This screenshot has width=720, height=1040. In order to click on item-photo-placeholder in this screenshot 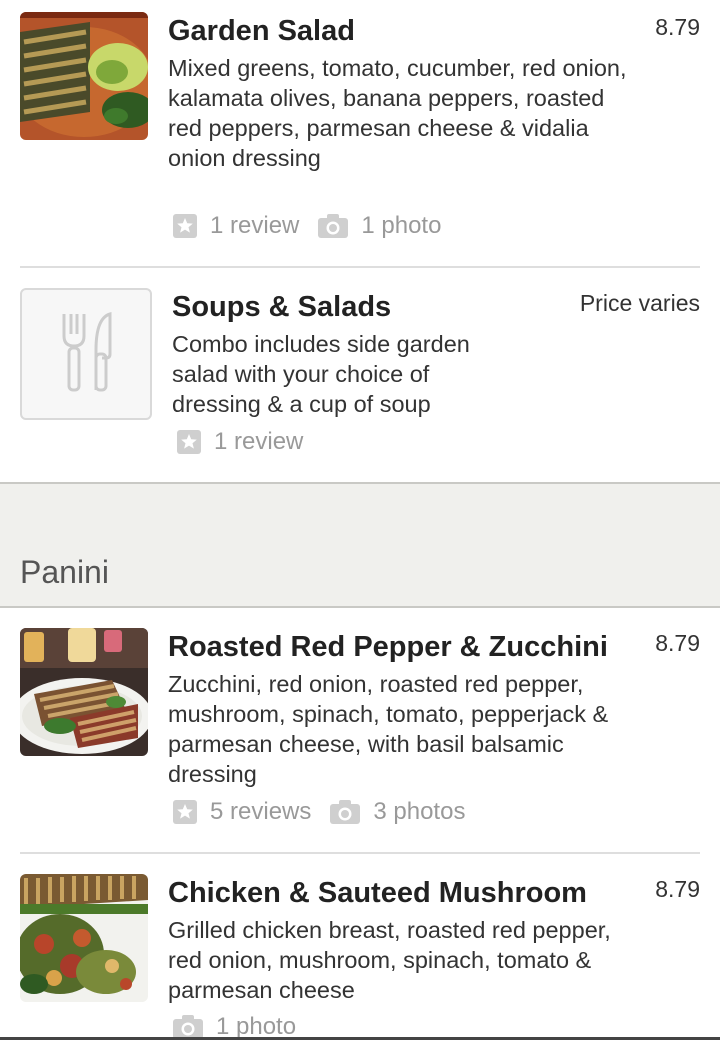, I will do `click(86, 354)`.